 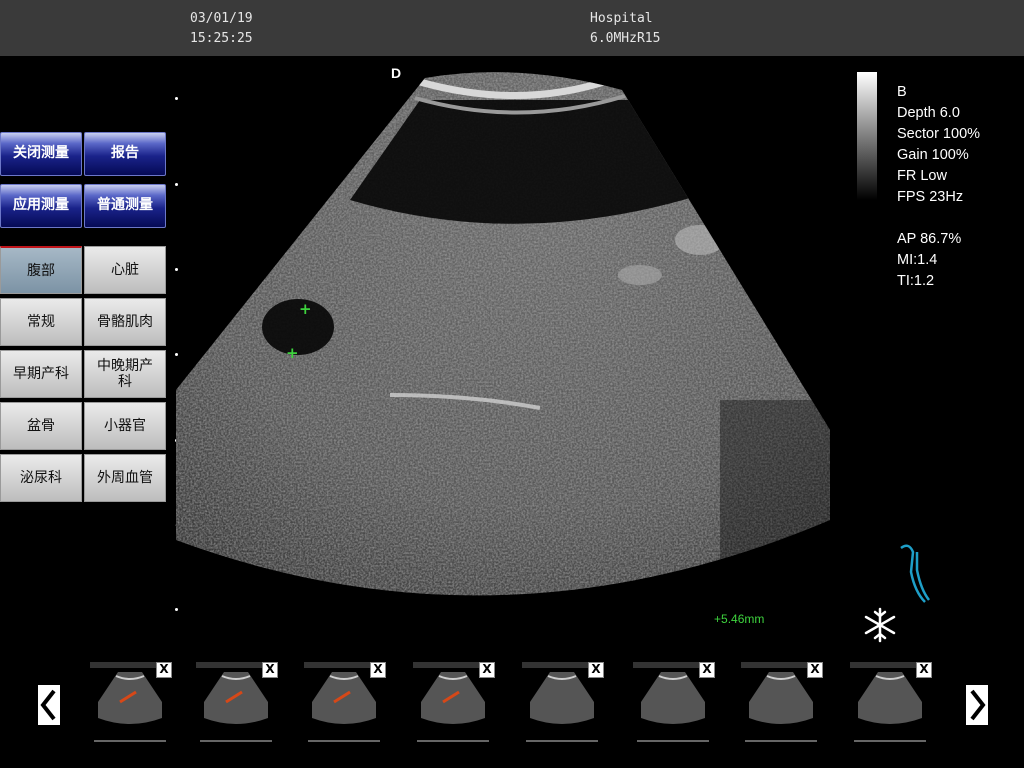 I want to click on measurement-readout: +5.46mm, so click(x=739, y=619).